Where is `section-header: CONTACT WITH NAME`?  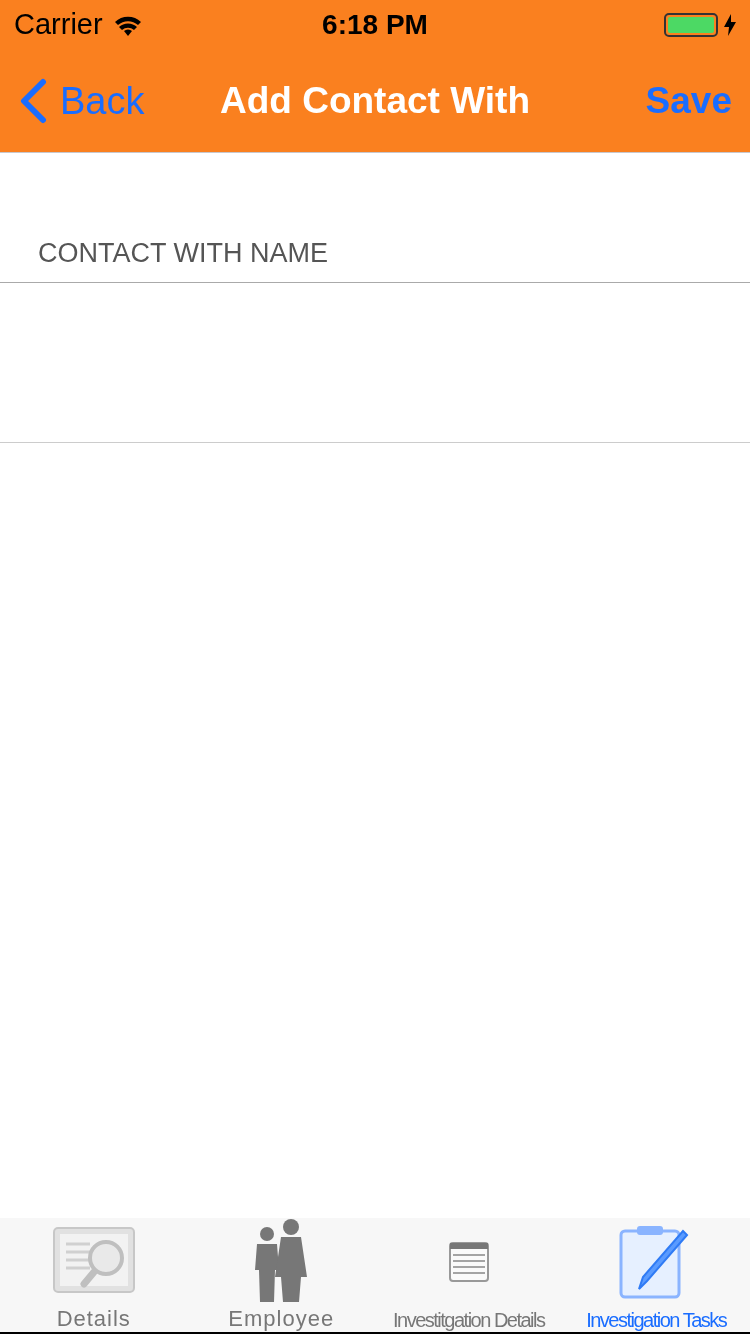
section-header: CONTACT WITH NAME is located at coordinates (183, 253).